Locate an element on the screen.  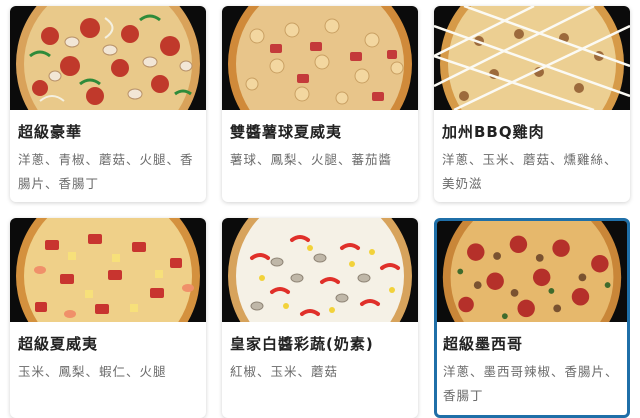
pizza-ingredients: 洋蔥、墨西哥辣椒、香腸片、香腸丁 is located at coordinates (531, 383).